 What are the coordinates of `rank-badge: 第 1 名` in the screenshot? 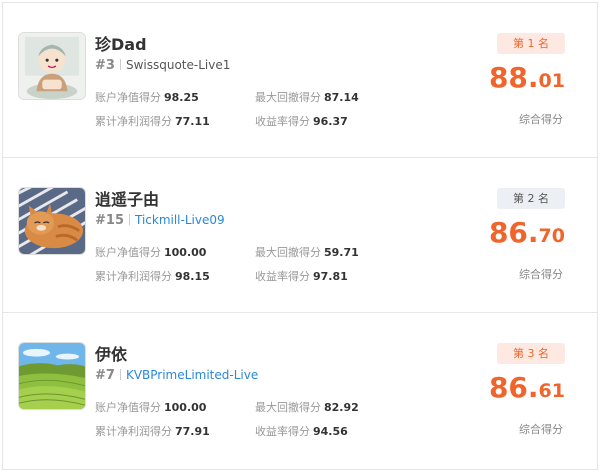 It's located at (531, 43).